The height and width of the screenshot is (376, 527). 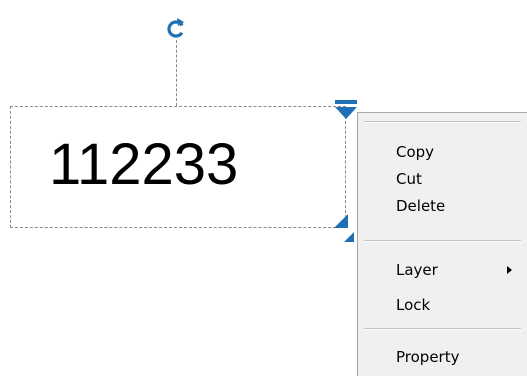 I want to click on menu-item-layer: Layer, so click(x=442, y=270).